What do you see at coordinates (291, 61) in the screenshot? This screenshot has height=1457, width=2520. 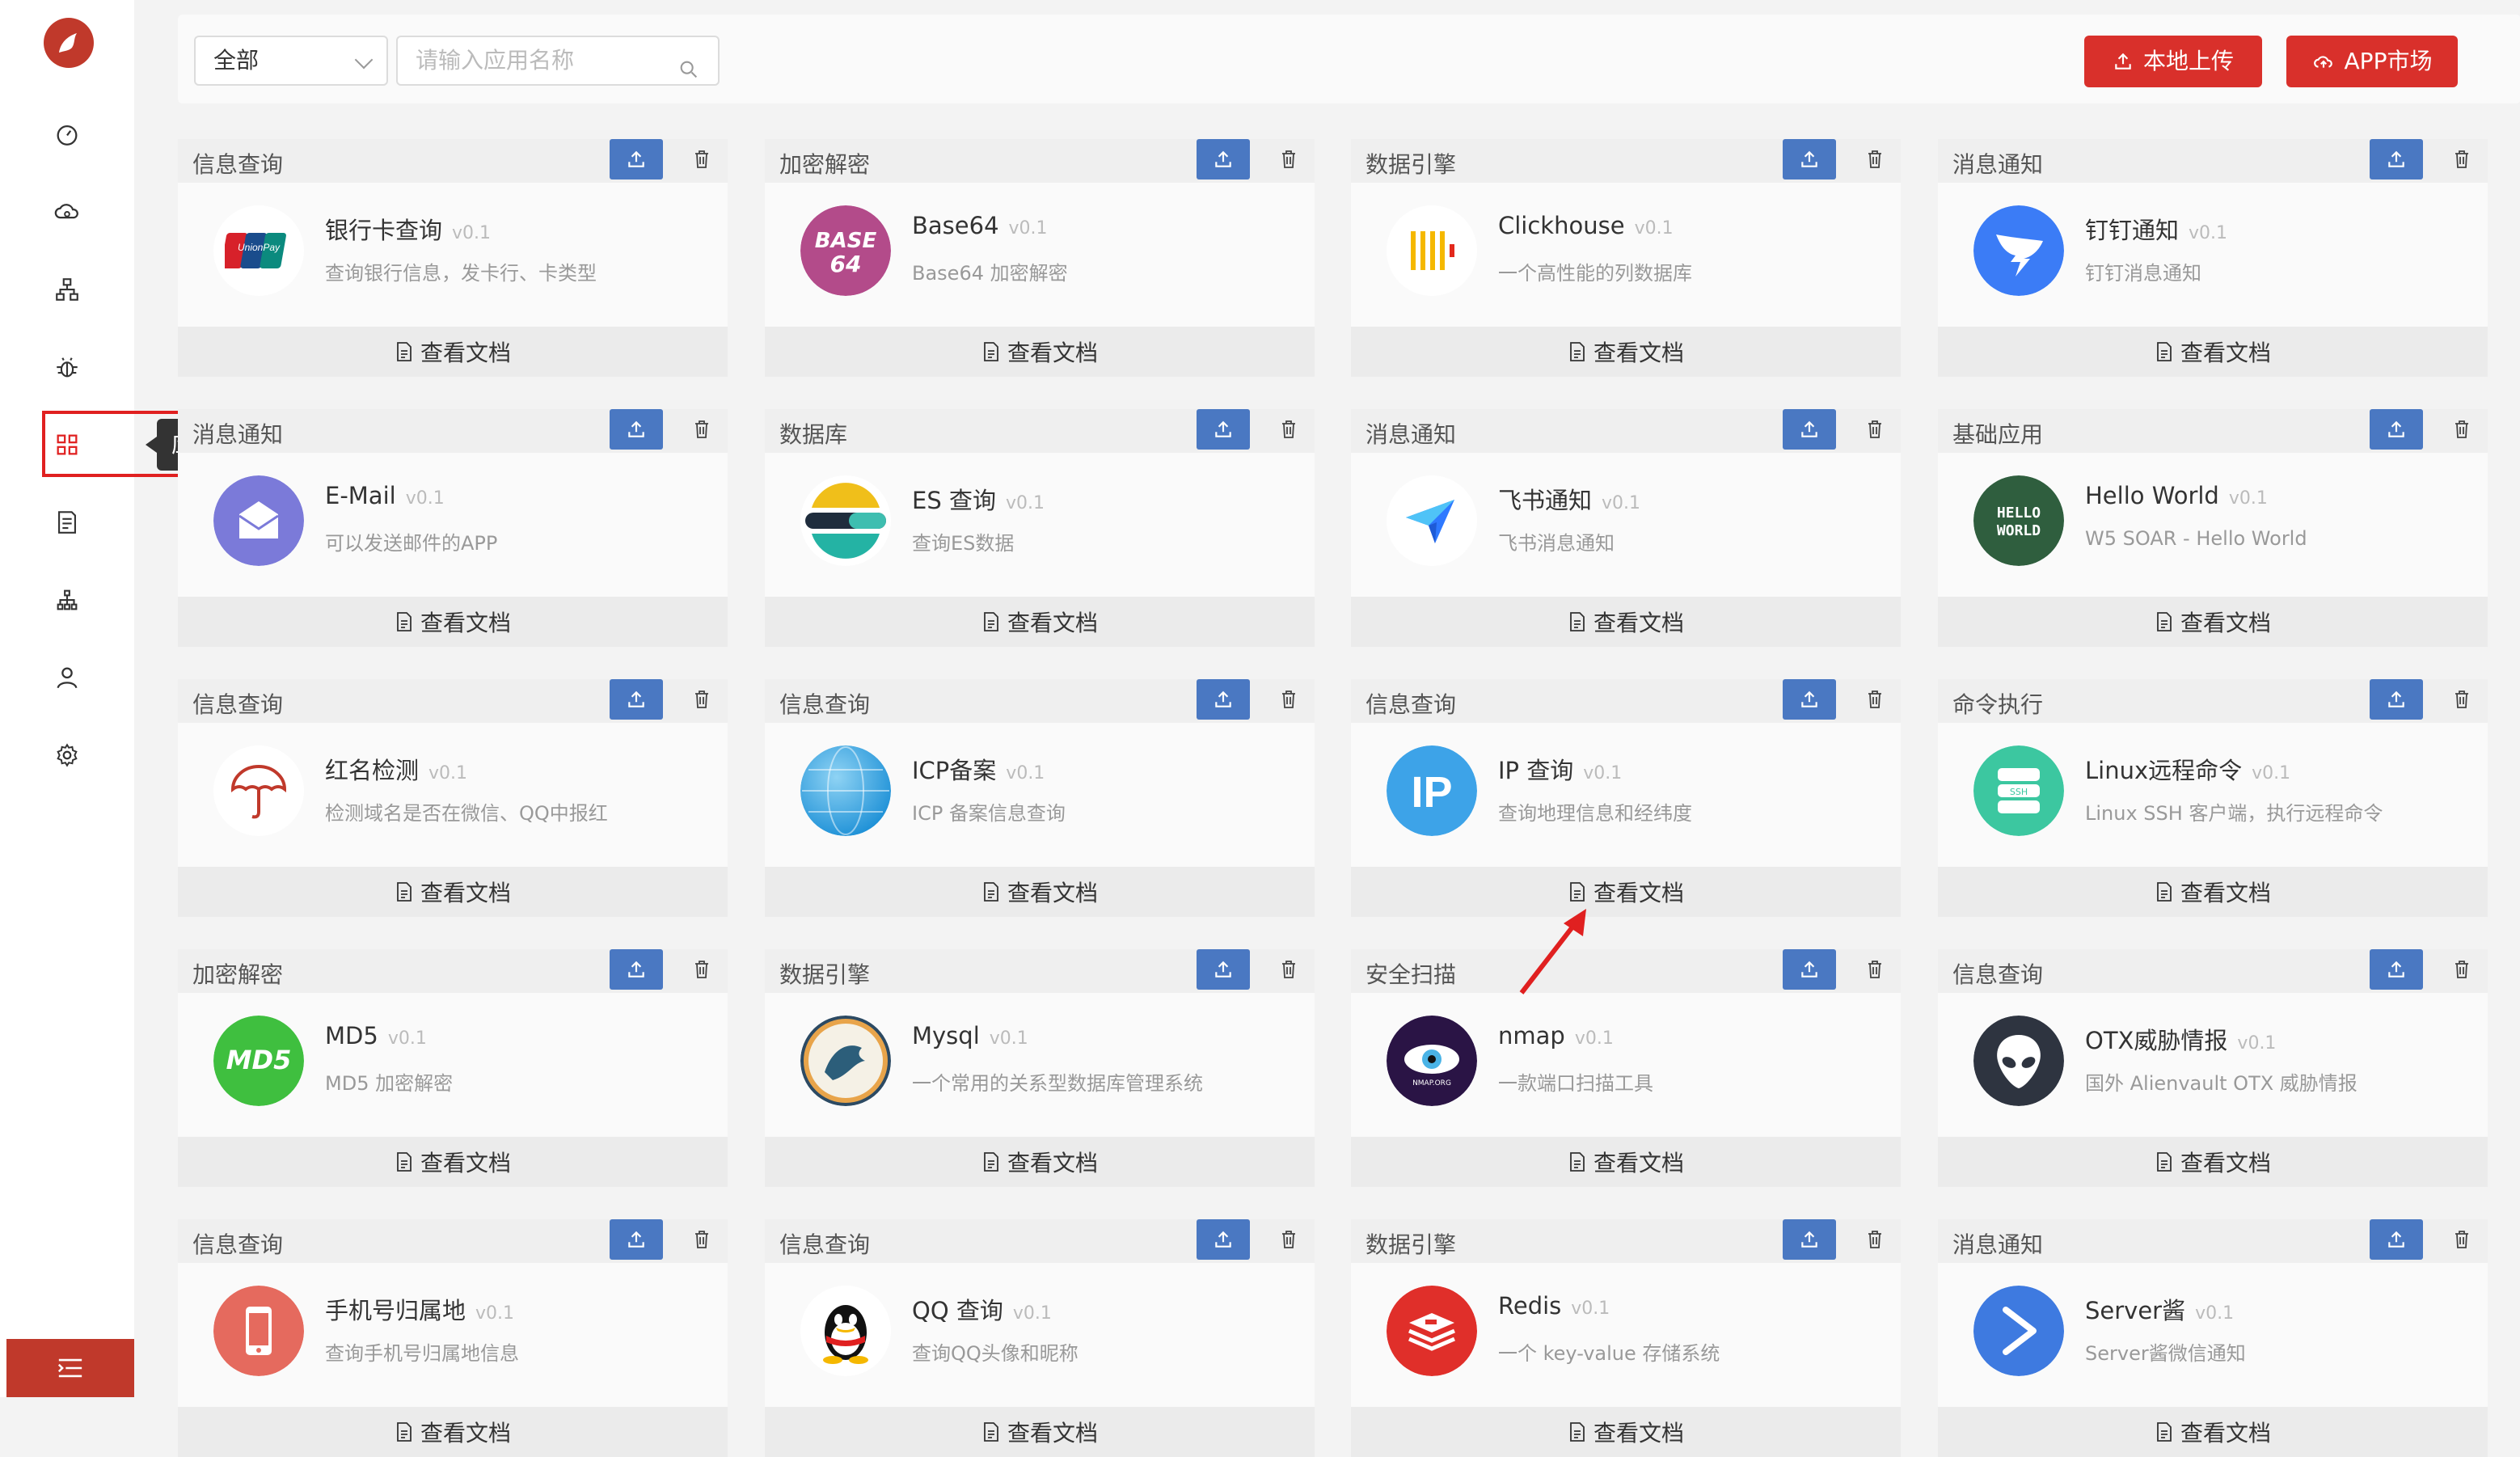 I see `category-select: 全部` at bounding box center [291, 61].